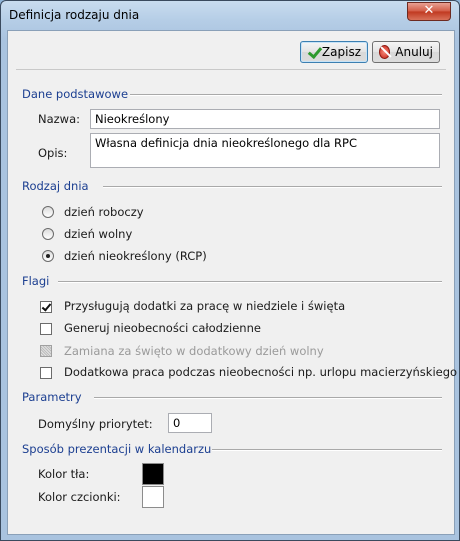 Image resolution: width=460 pixels, height=541 pixels. Describe the element at coordinates (48, 212) in the screenshot. I see `radio-workday` at that location.